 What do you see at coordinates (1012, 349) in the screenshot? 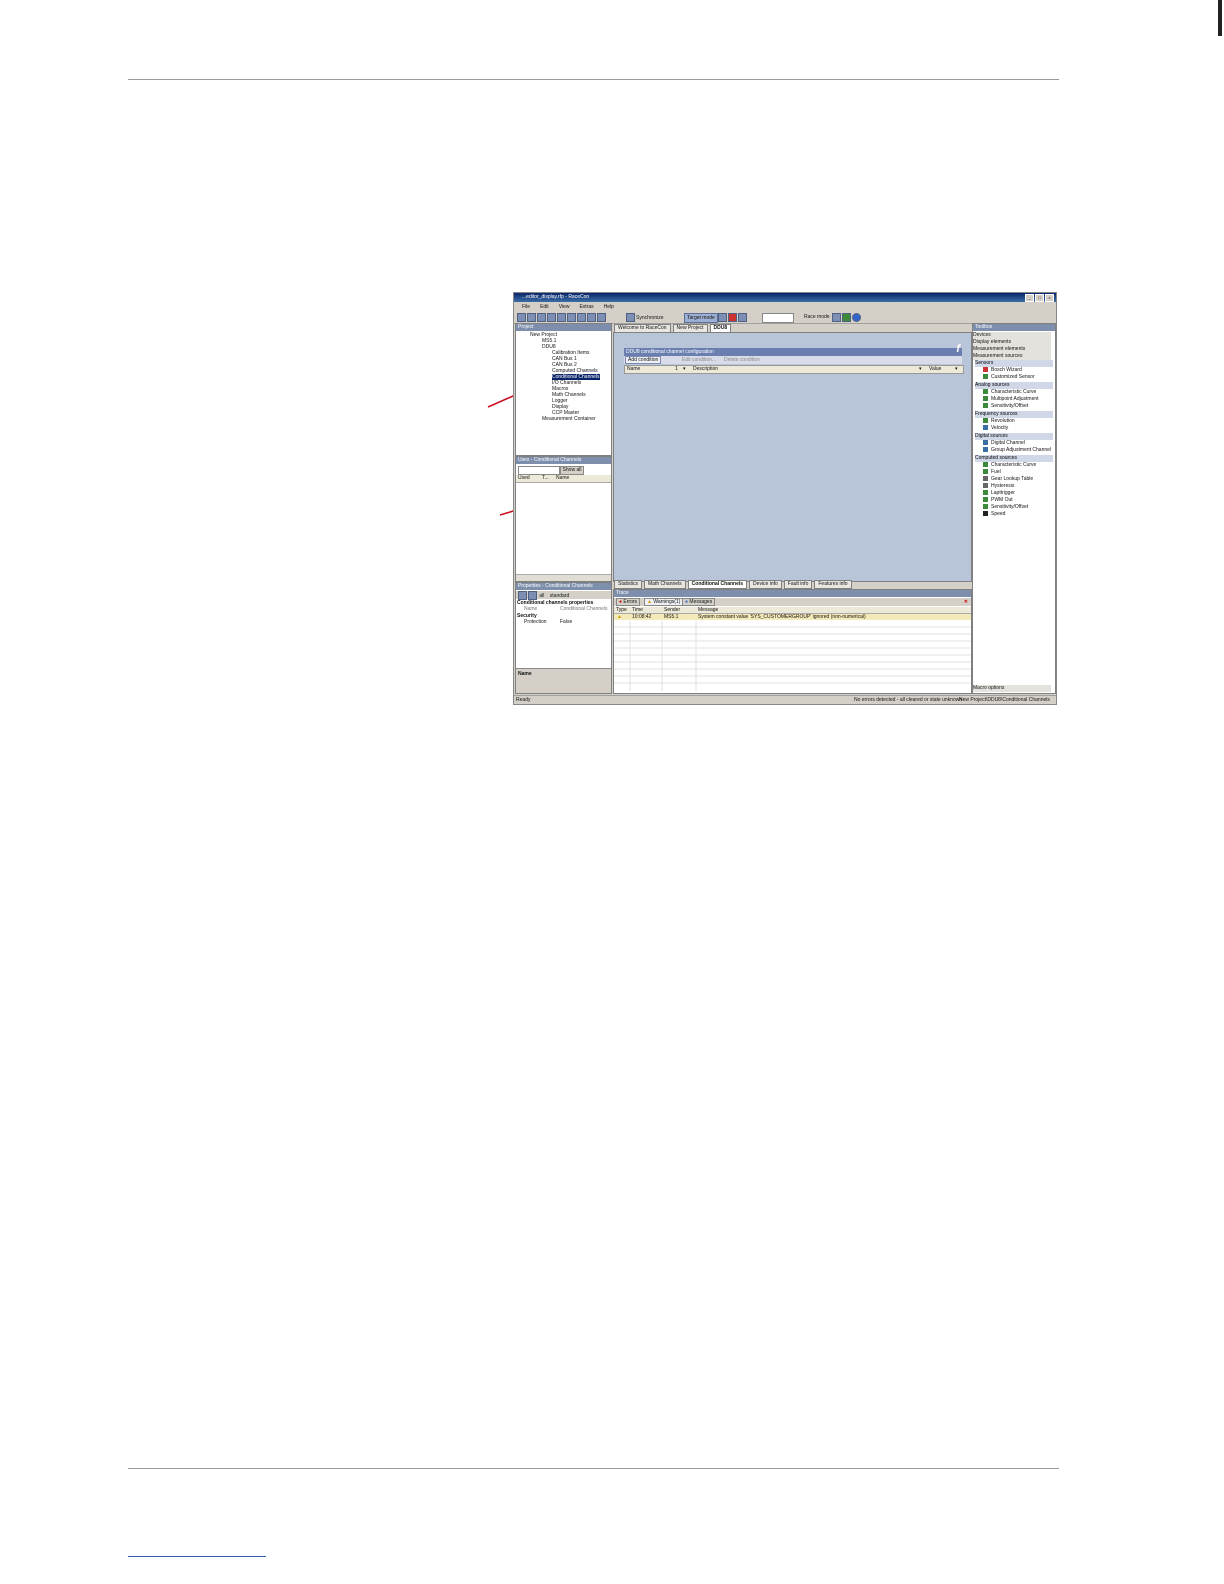
I see `toolbox-section-measurement: Measurement elements` at bounding box center [1012, 349].